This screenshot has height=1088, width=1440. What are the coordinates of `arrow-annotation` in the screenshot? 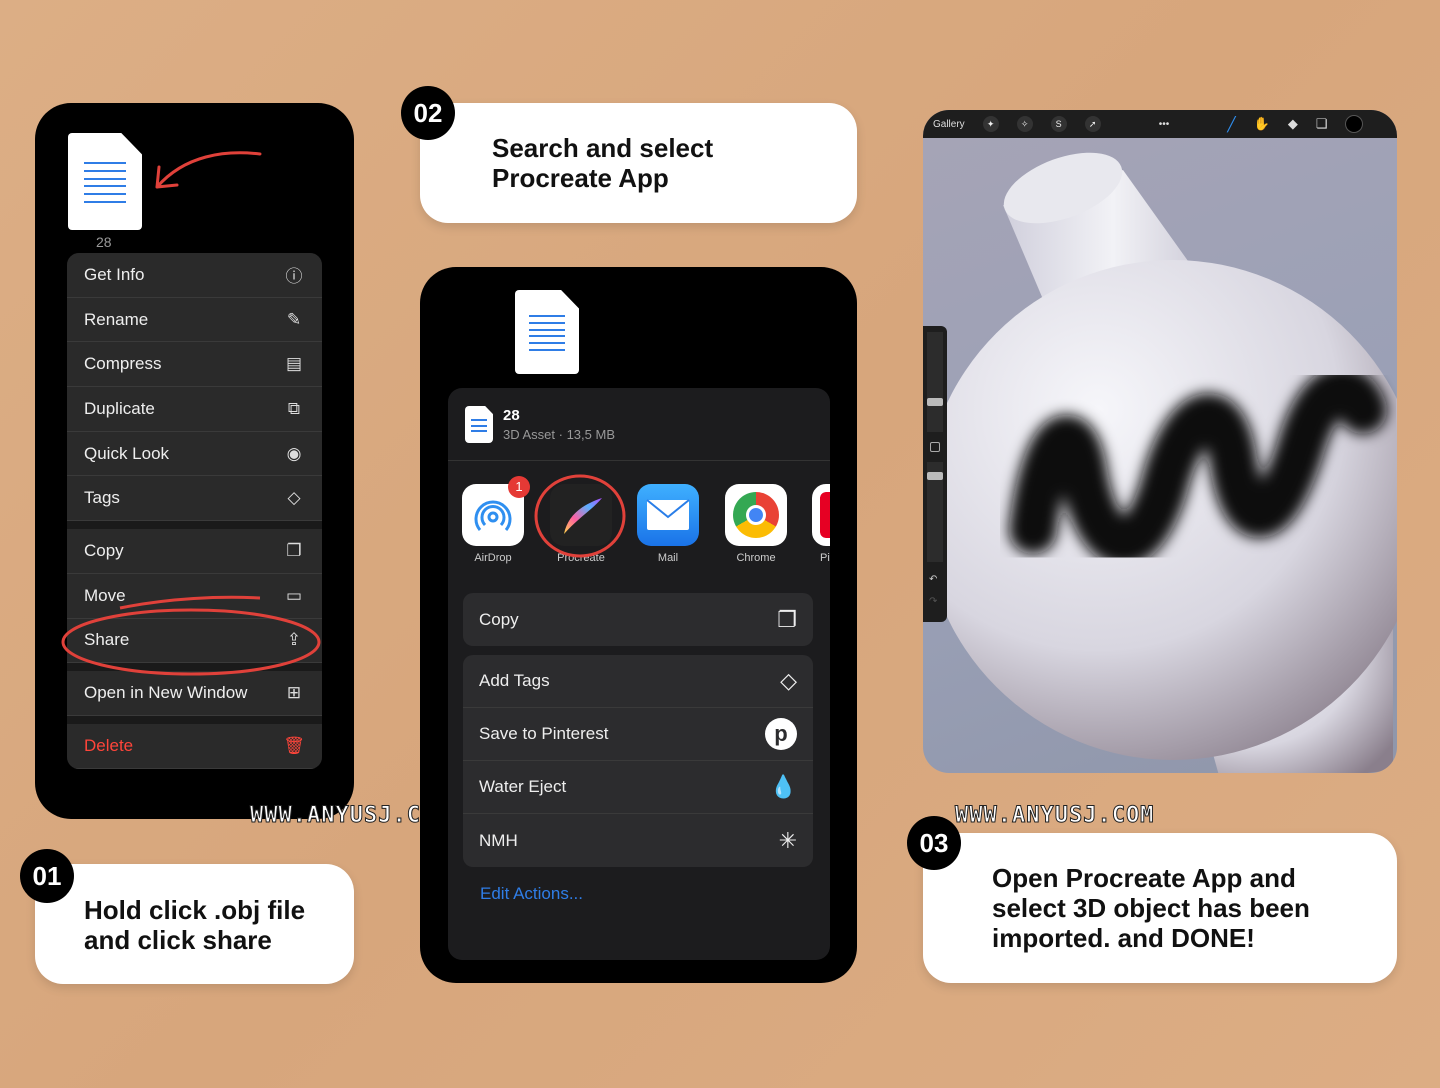 It's located at (208, 170).